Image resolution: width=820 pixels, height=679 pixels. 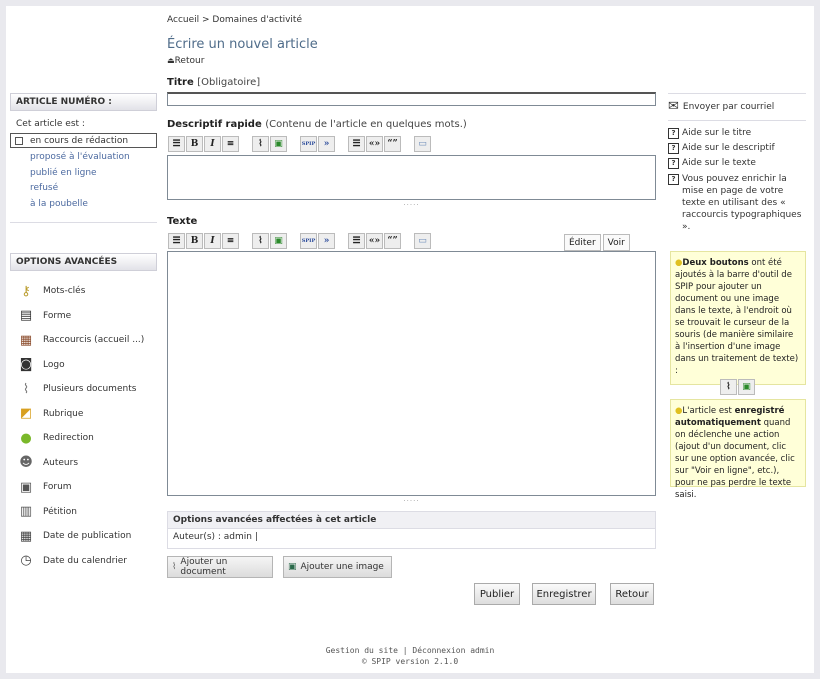 I want to click on option-redirect: ● Redirection, so click(x=86, y=438).